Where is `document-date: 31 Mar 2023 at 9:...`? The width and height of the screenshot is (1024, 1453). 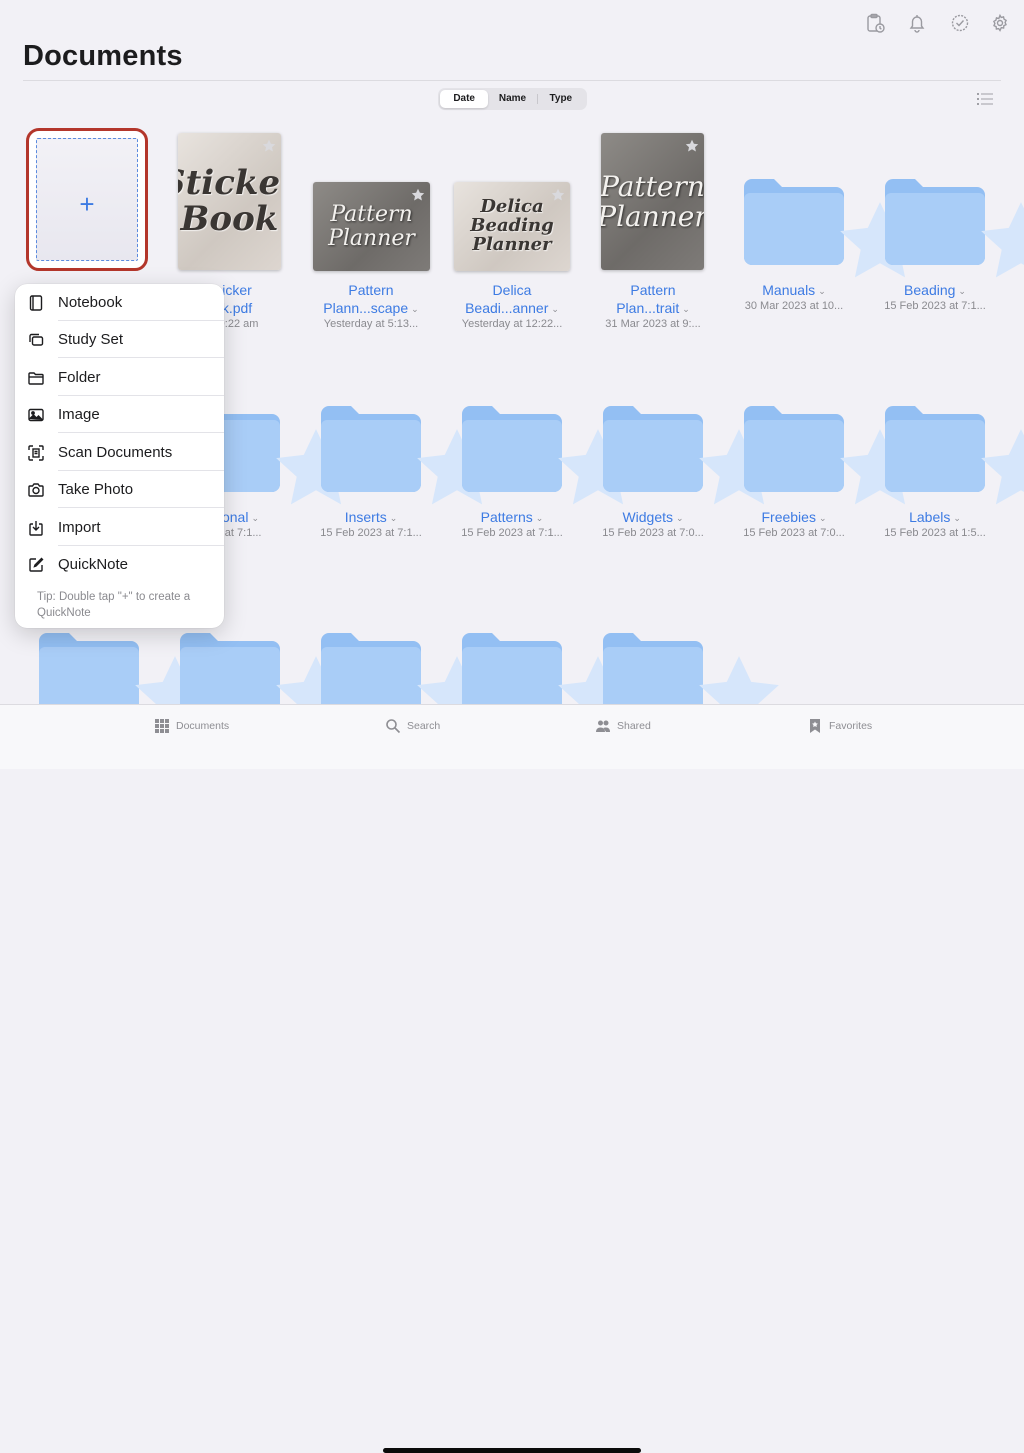 document-date: 31 Mar 2023 at 9:... is located at coordinates (653, 324).